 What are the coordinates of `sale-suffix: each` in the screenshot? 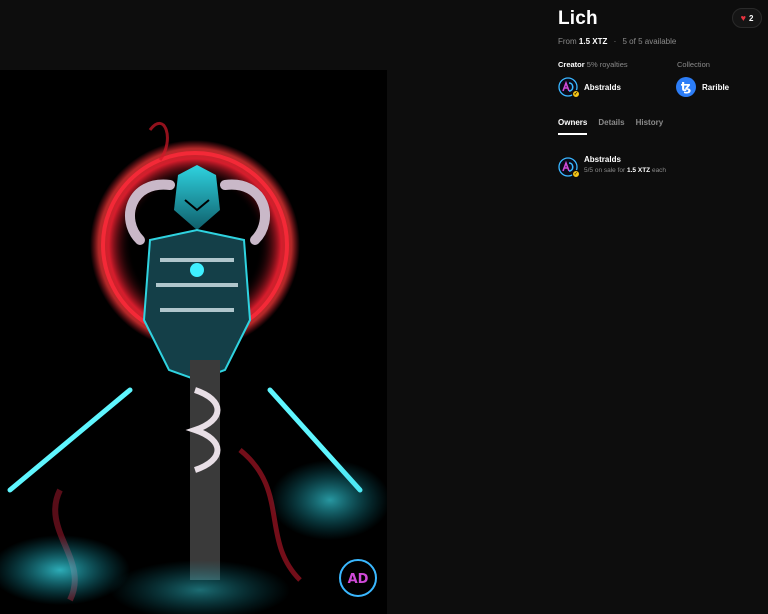 It's located at (659, 170).